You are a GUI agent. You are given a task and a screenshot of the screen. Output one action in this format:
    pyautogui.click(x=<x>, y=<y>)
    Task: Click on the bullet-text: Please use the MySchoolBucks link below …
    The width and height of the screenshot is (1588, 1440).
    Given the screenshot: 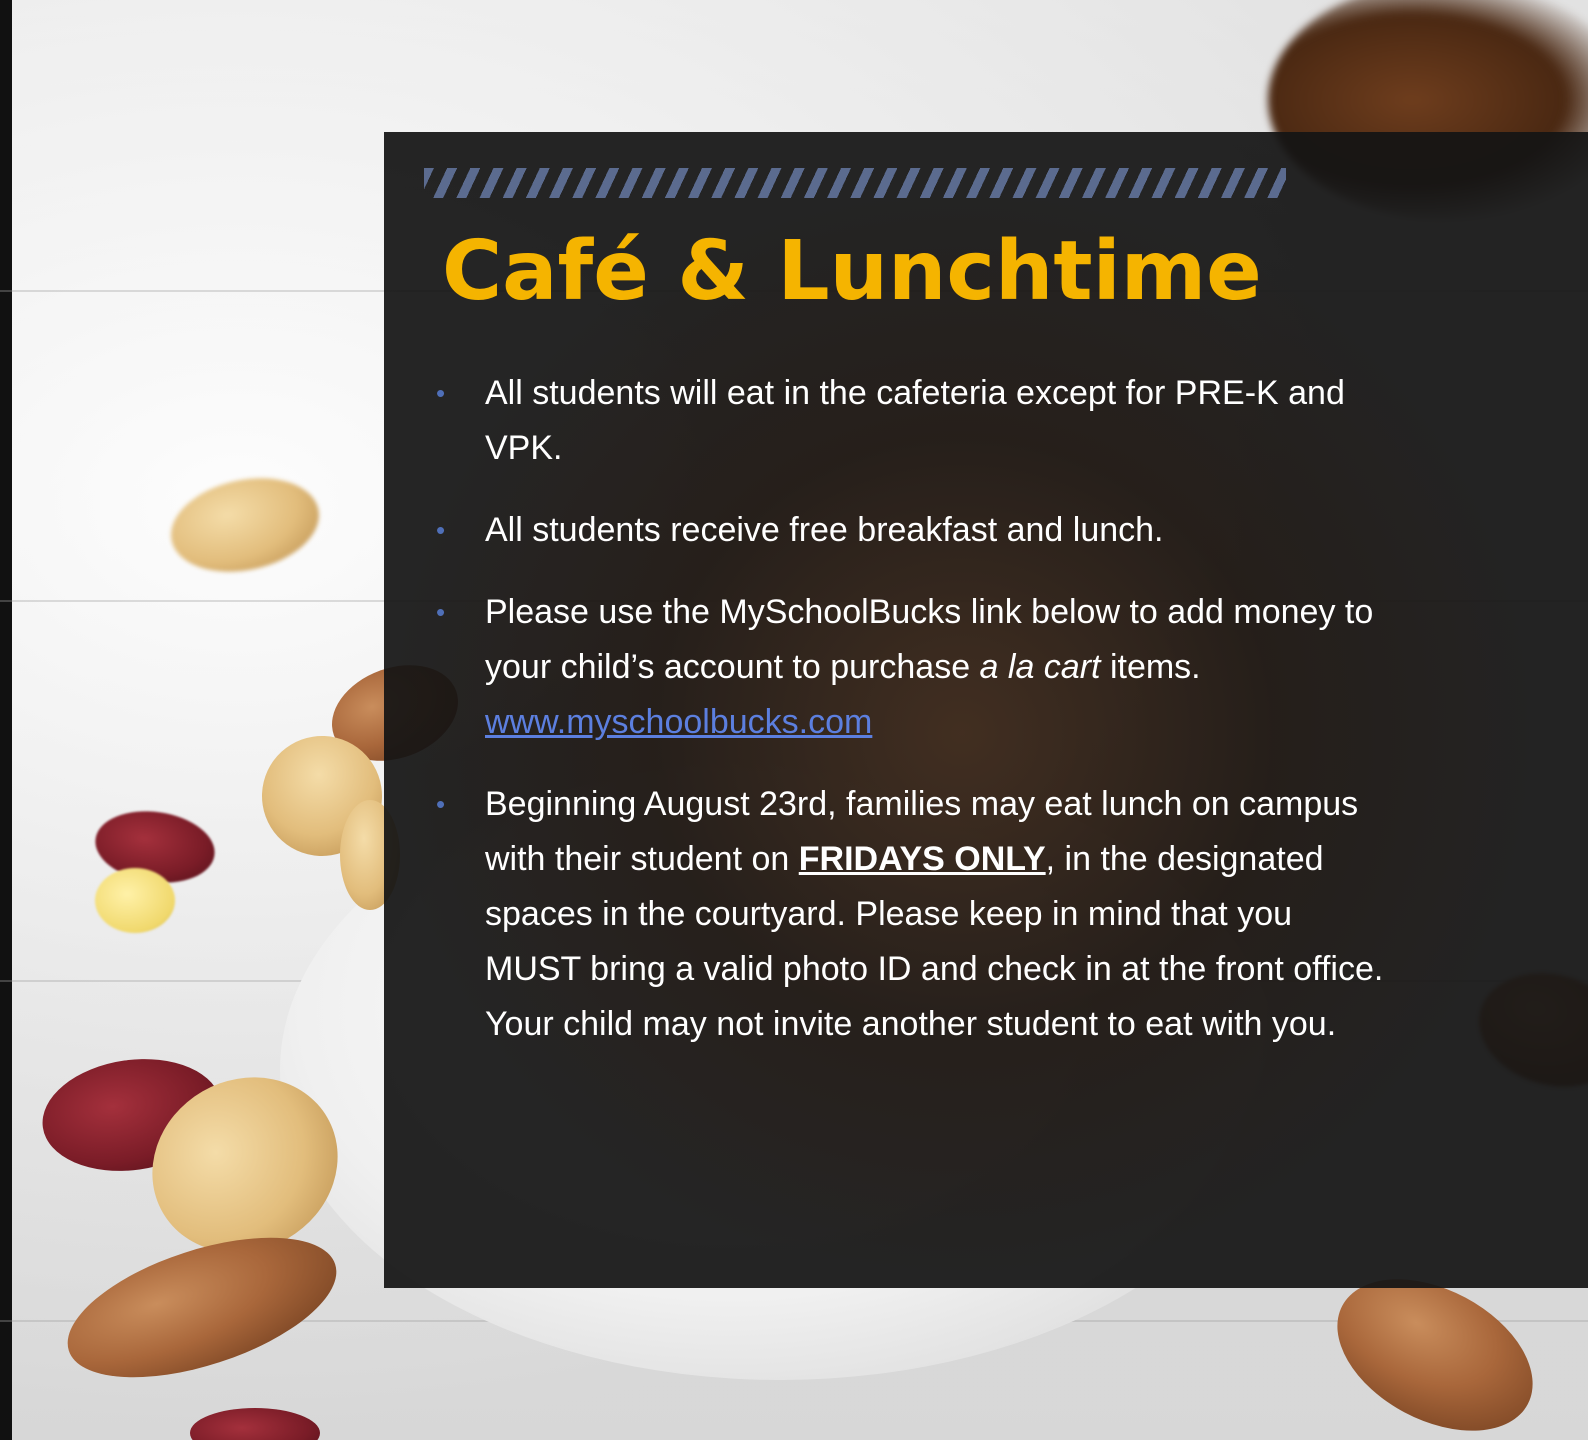 What is the action you would take?
    pyautogui.click(x=929, y=639)
    